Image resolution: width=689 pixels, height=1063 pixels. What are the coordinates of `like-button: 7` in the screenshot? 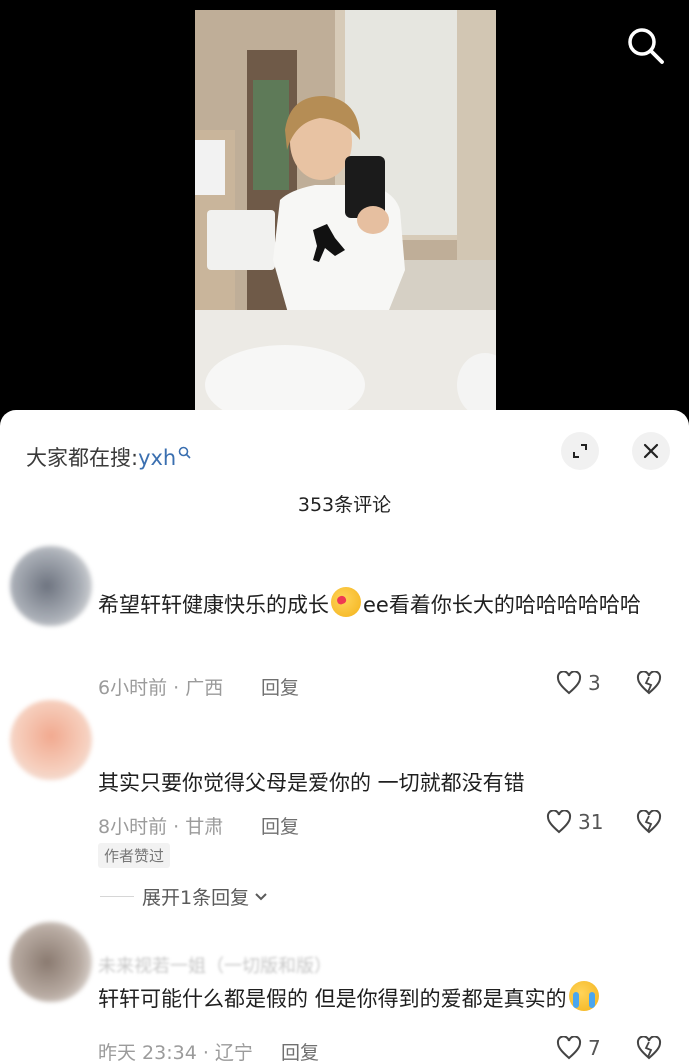 It's located at (578, 1048).